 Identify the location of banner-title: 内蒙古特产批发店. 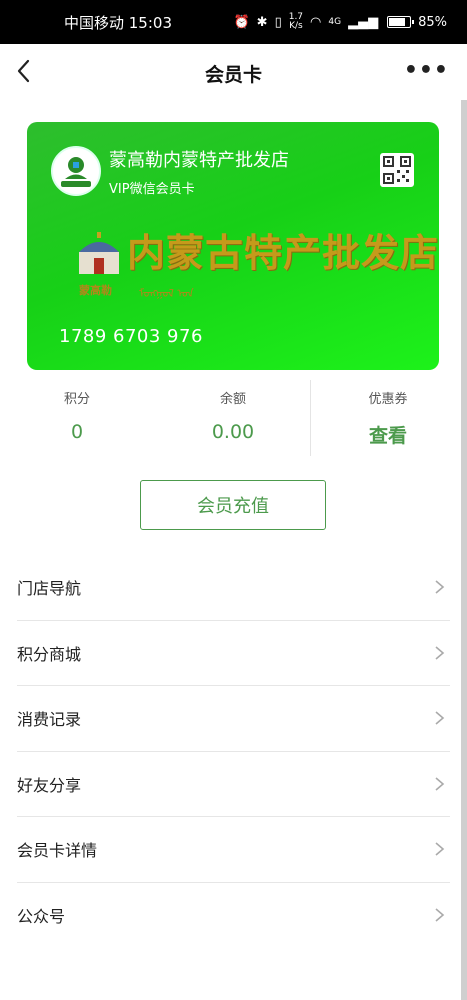
(283, 253).